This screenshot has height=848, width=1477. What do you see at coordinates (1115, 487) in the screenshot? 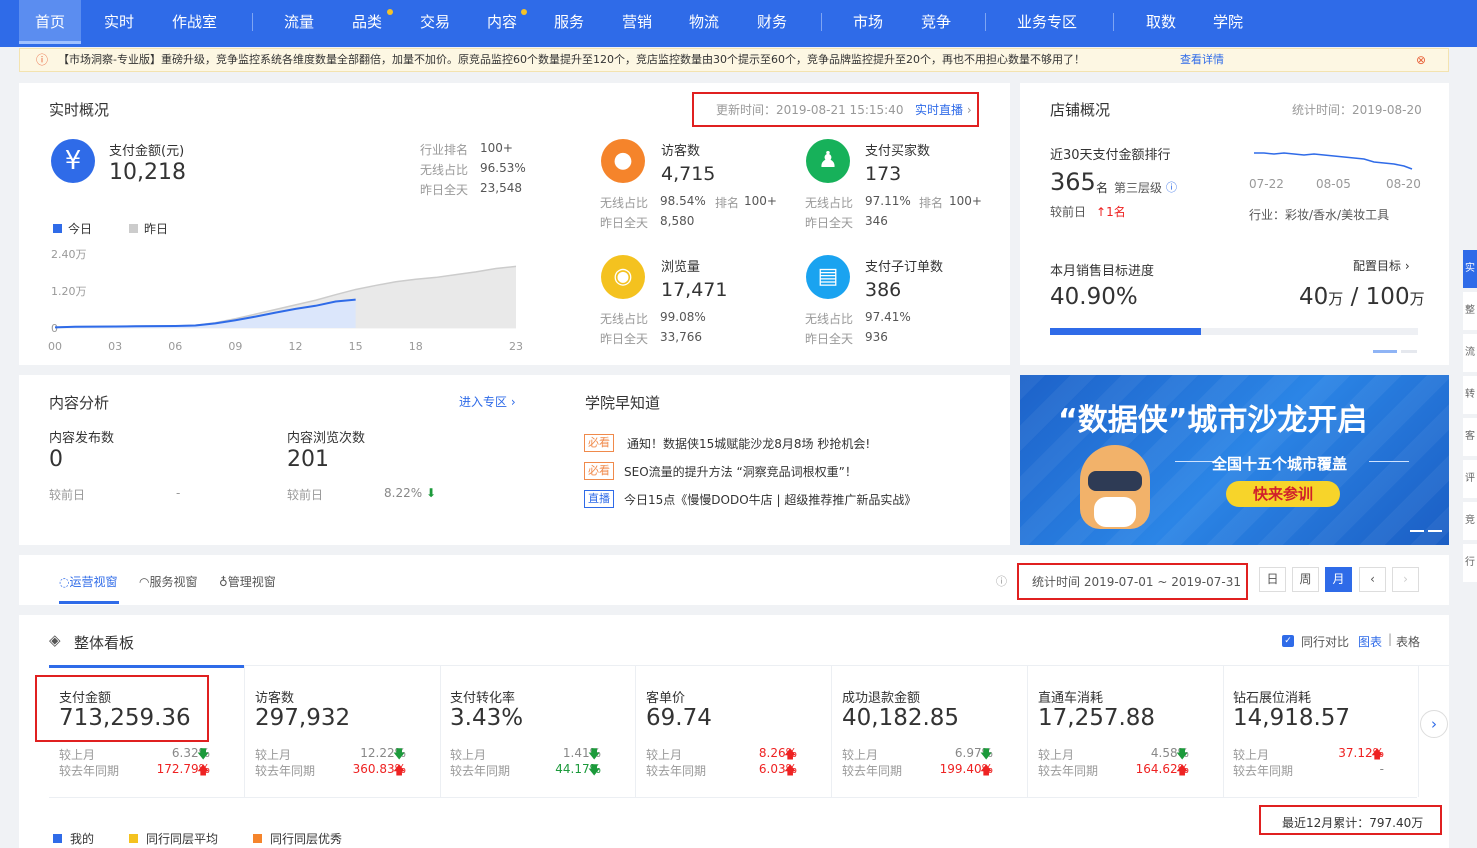
I see `deer-mascot-icon` at bounding box center [1115, 487].